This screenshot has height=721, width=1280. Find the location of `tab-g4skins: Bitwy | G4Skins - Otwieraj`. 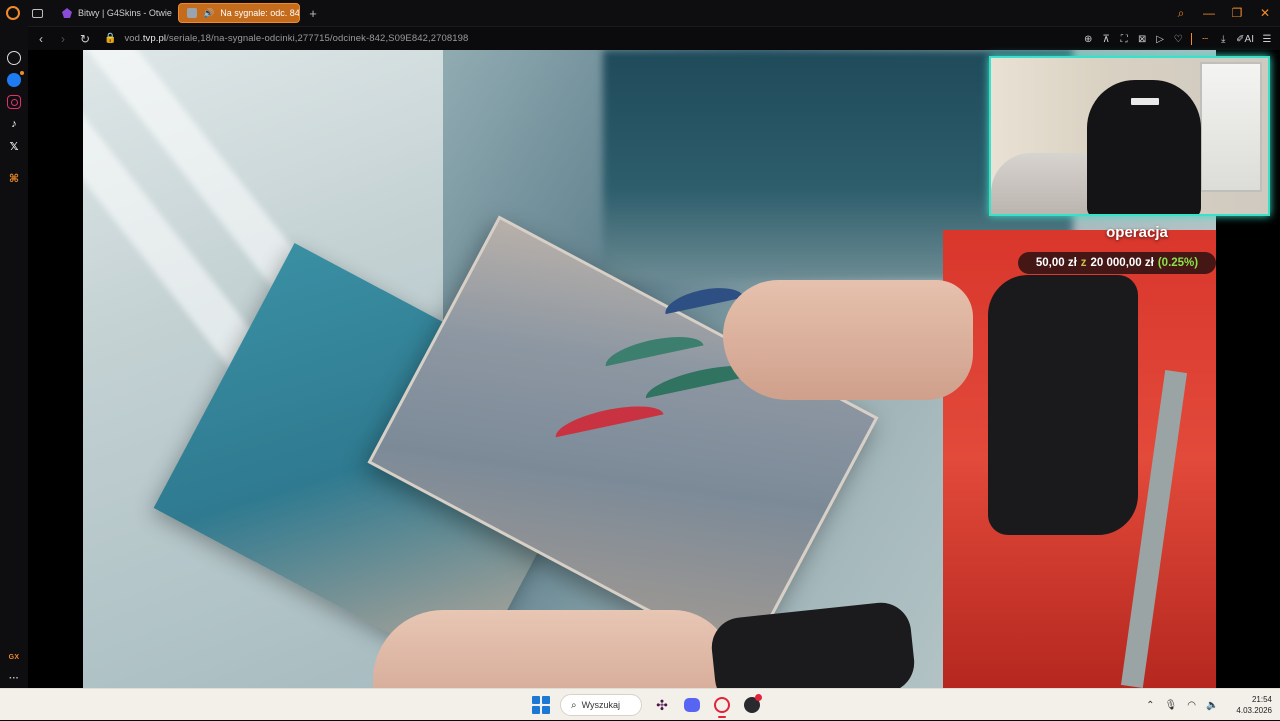

tab-g4skins: Bitwy | G4Skins - Otwieraj is located at coordinates (113, 13).